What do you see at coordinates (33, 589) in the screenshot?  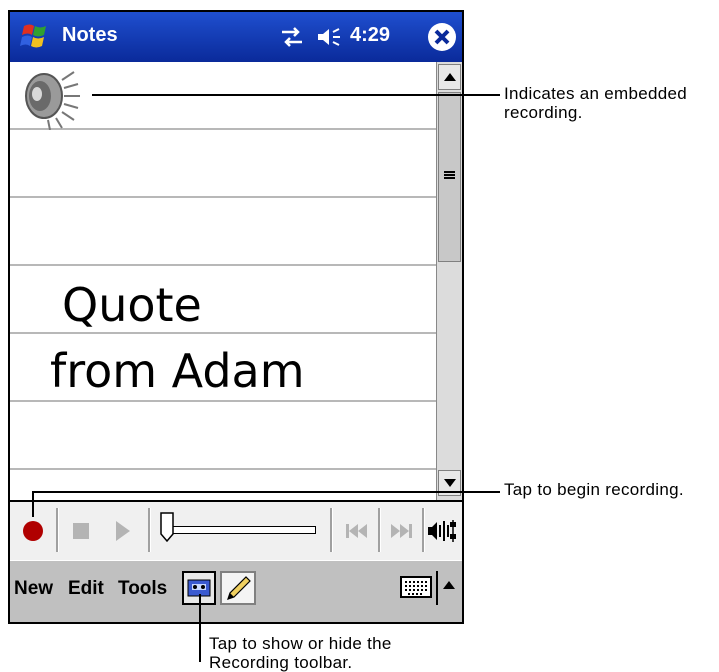 I see `menu-new: New` at bounding box center [33, 589].